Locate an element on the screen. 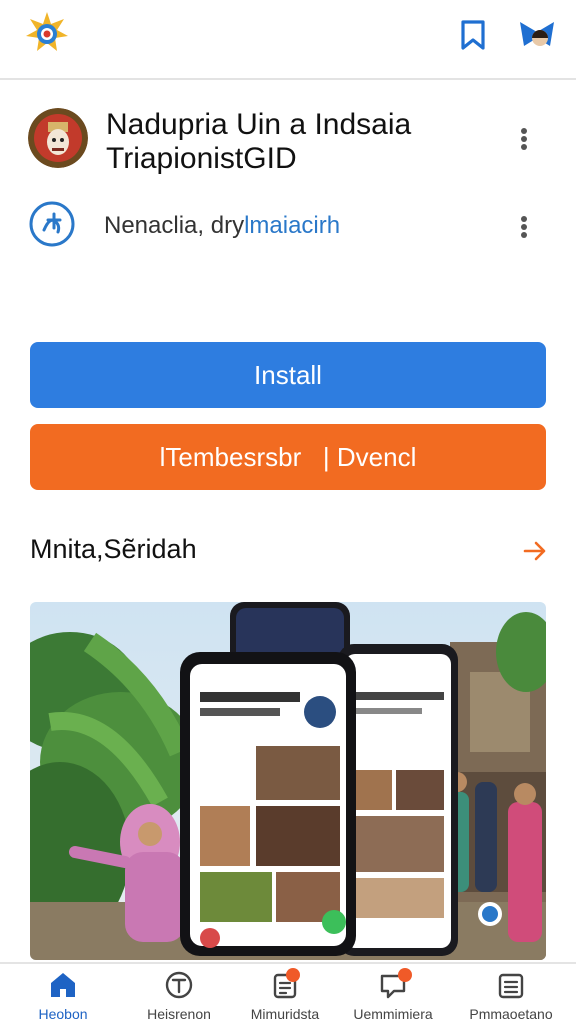  app-title-line2: TriapionistGID is located at coordinates (201, 158).